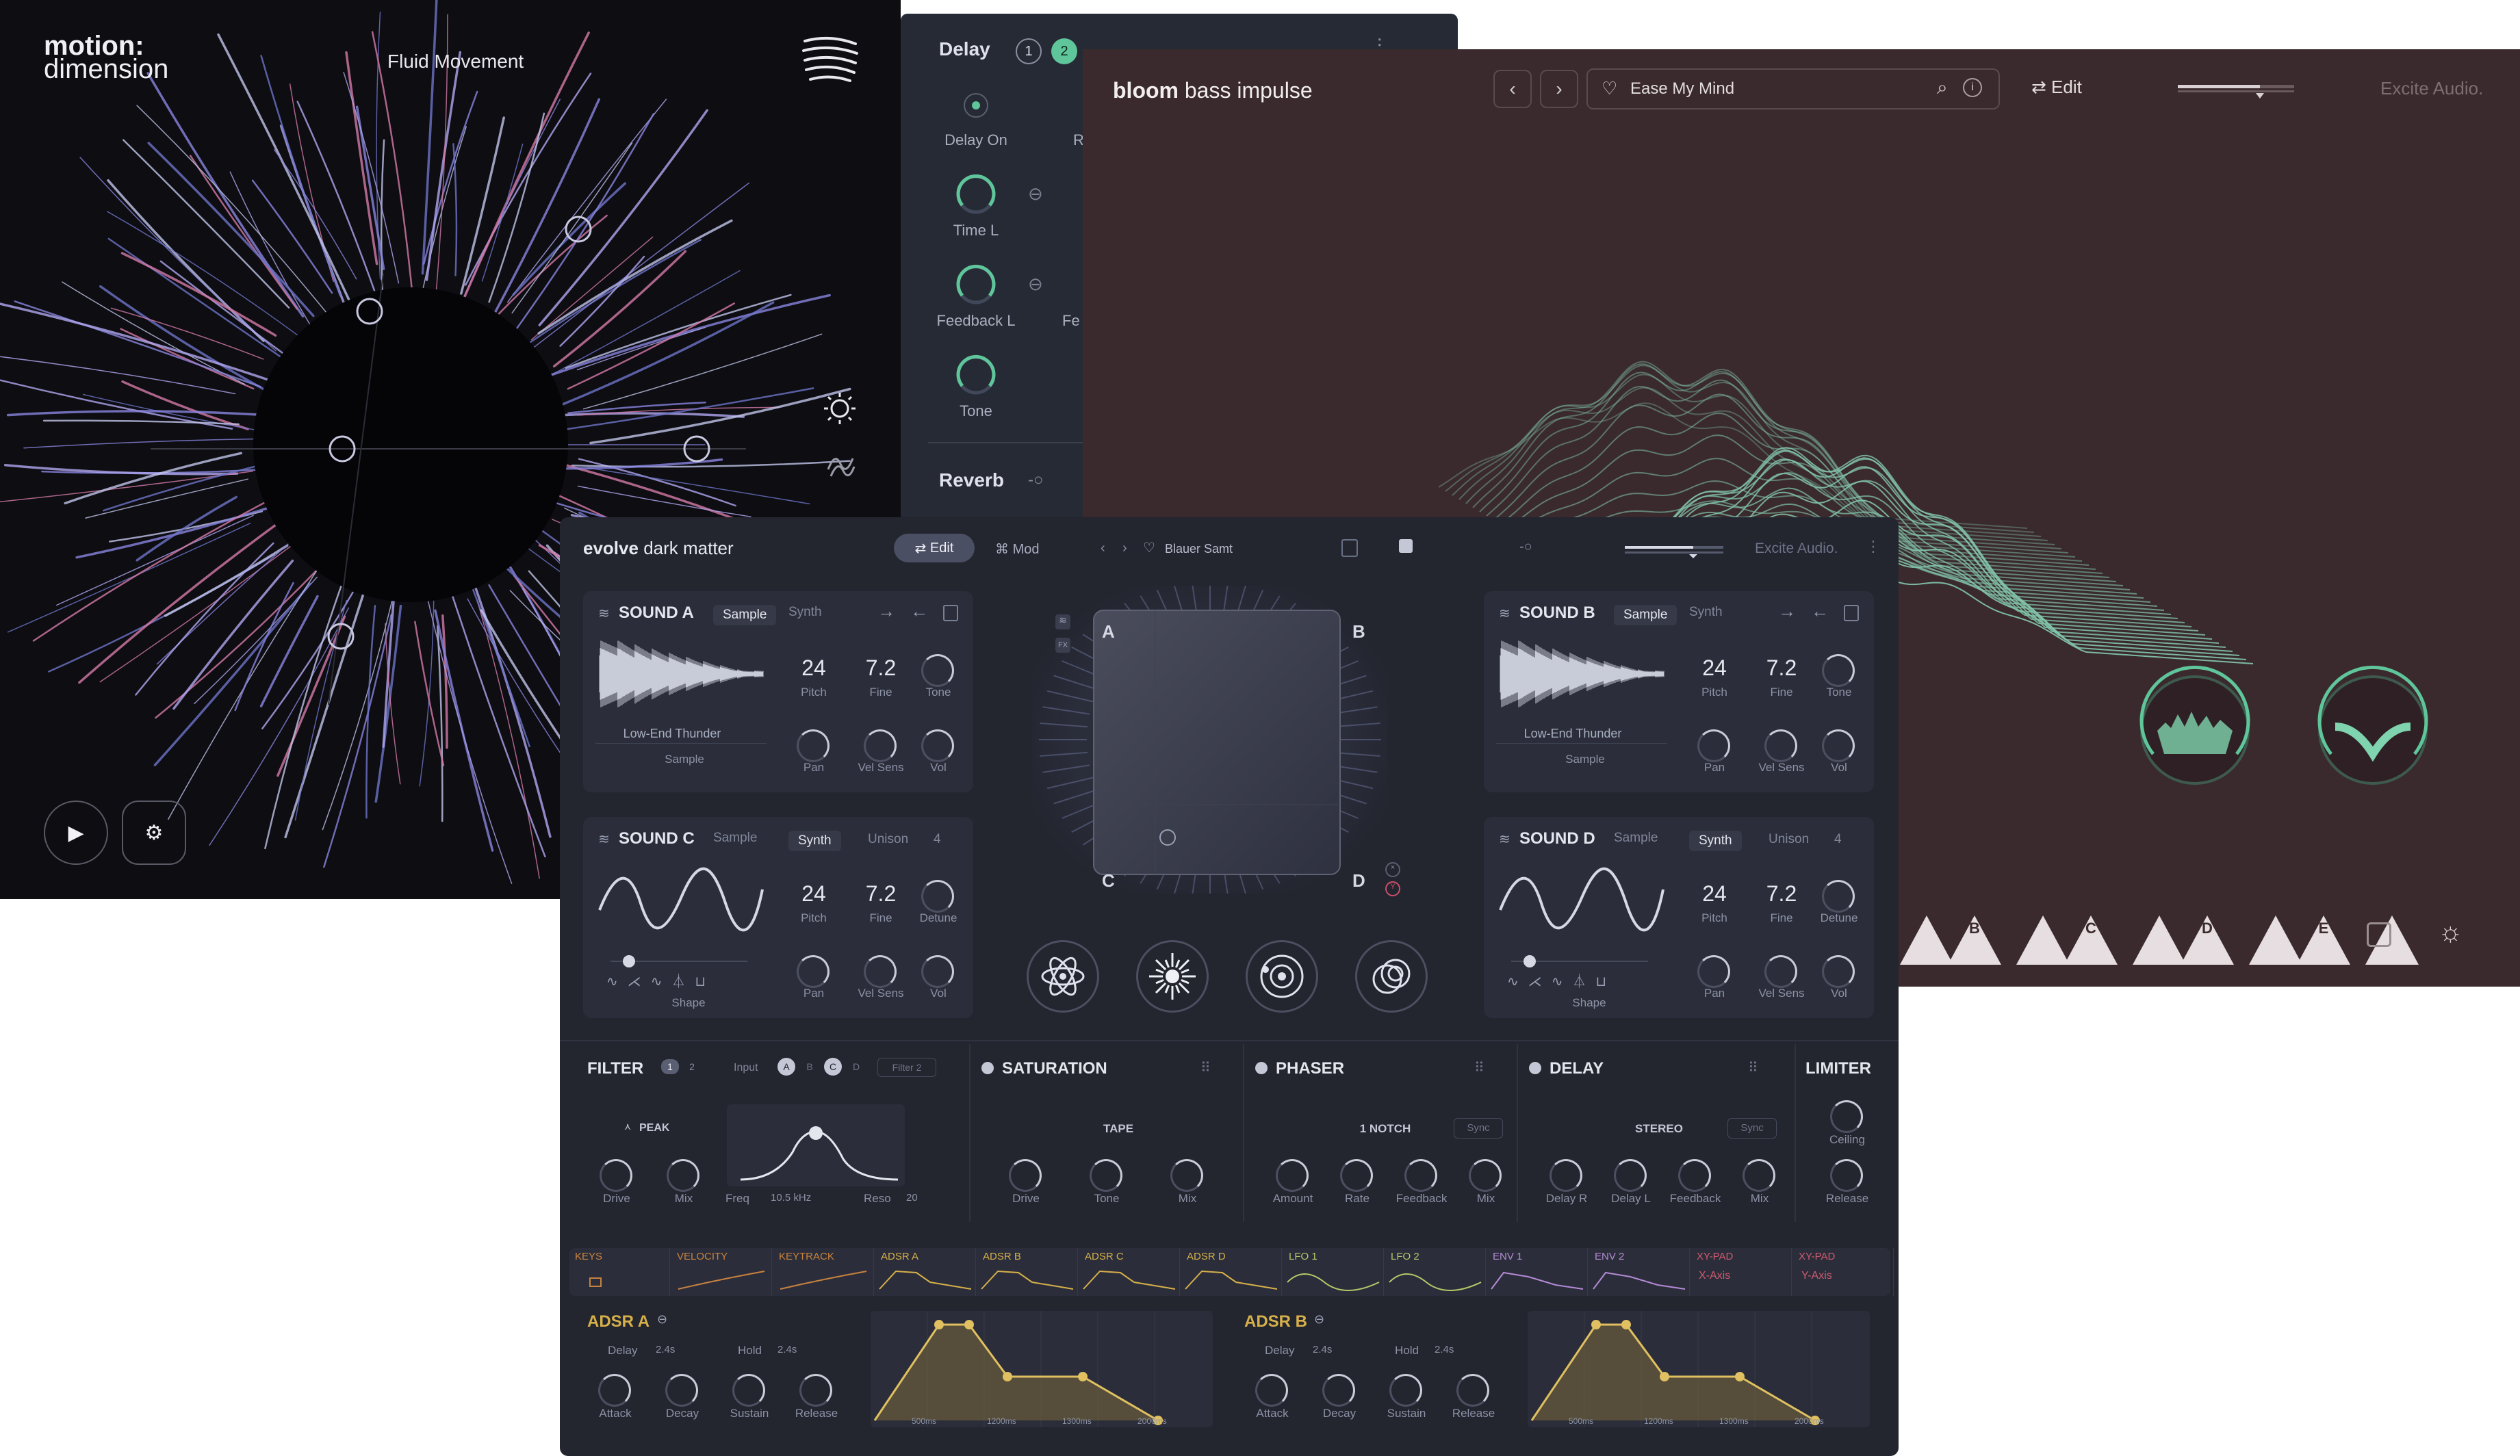 The width and height of the screenshot is (2520, 1456). I want to click on filter-drive-knob, so click(616, 1175).